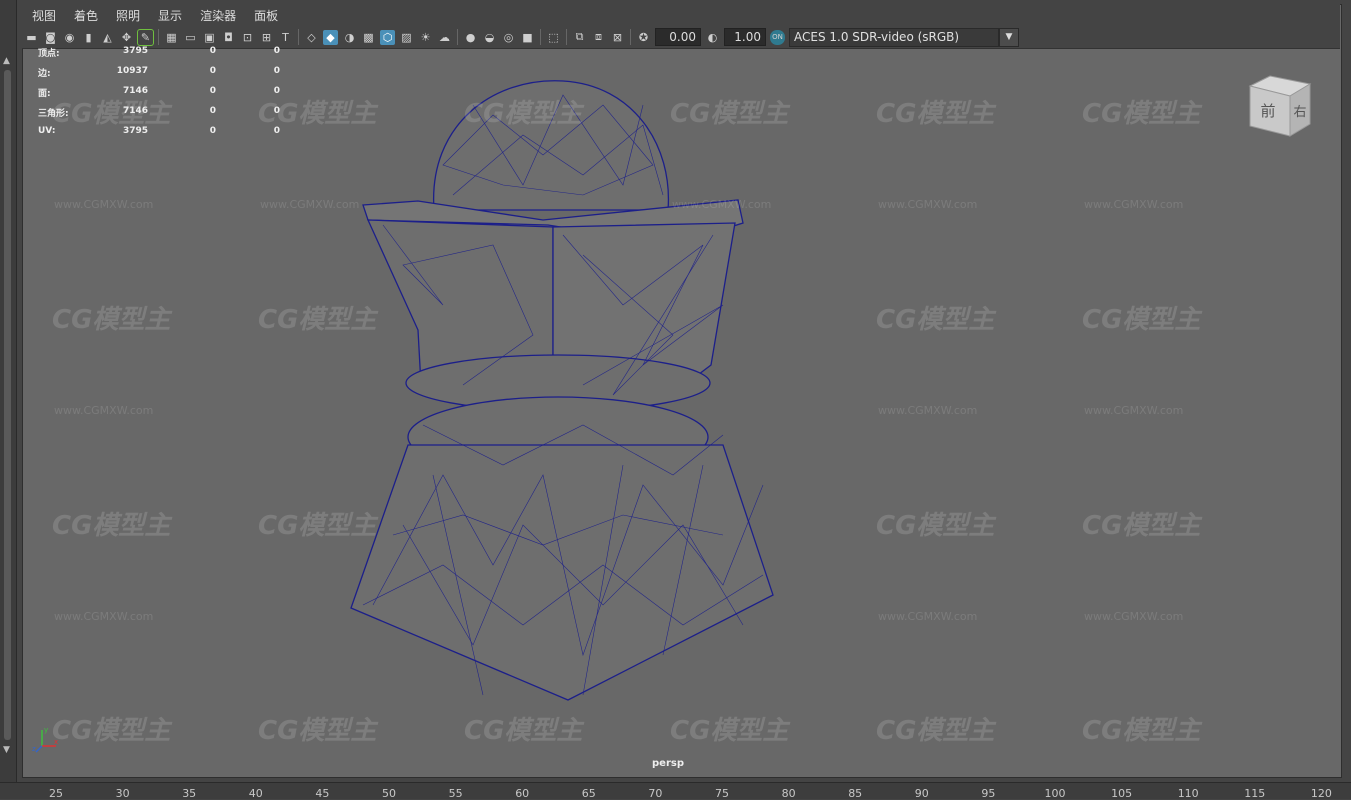  What do you see at coordinates (855, 793) in the screenshot?
I see `ruler-tick-label: 85` at bounding box center [855, 793].